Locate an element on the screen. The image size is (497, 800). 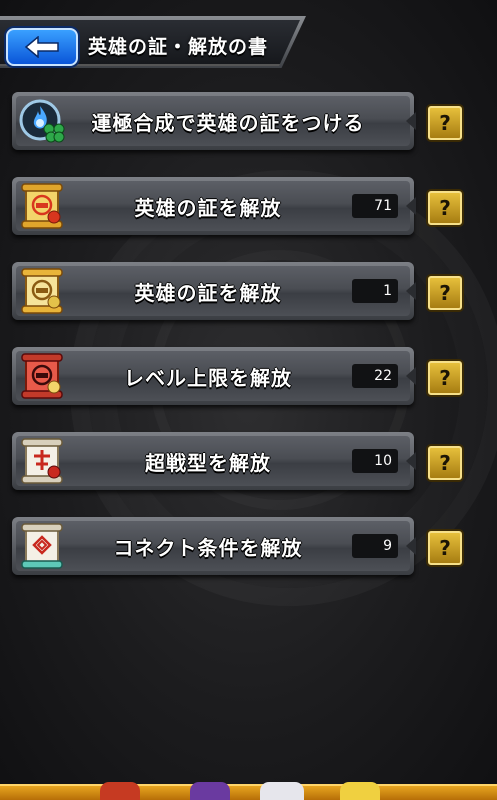
bottom-tab-bar is located at coordinates (248, 791).